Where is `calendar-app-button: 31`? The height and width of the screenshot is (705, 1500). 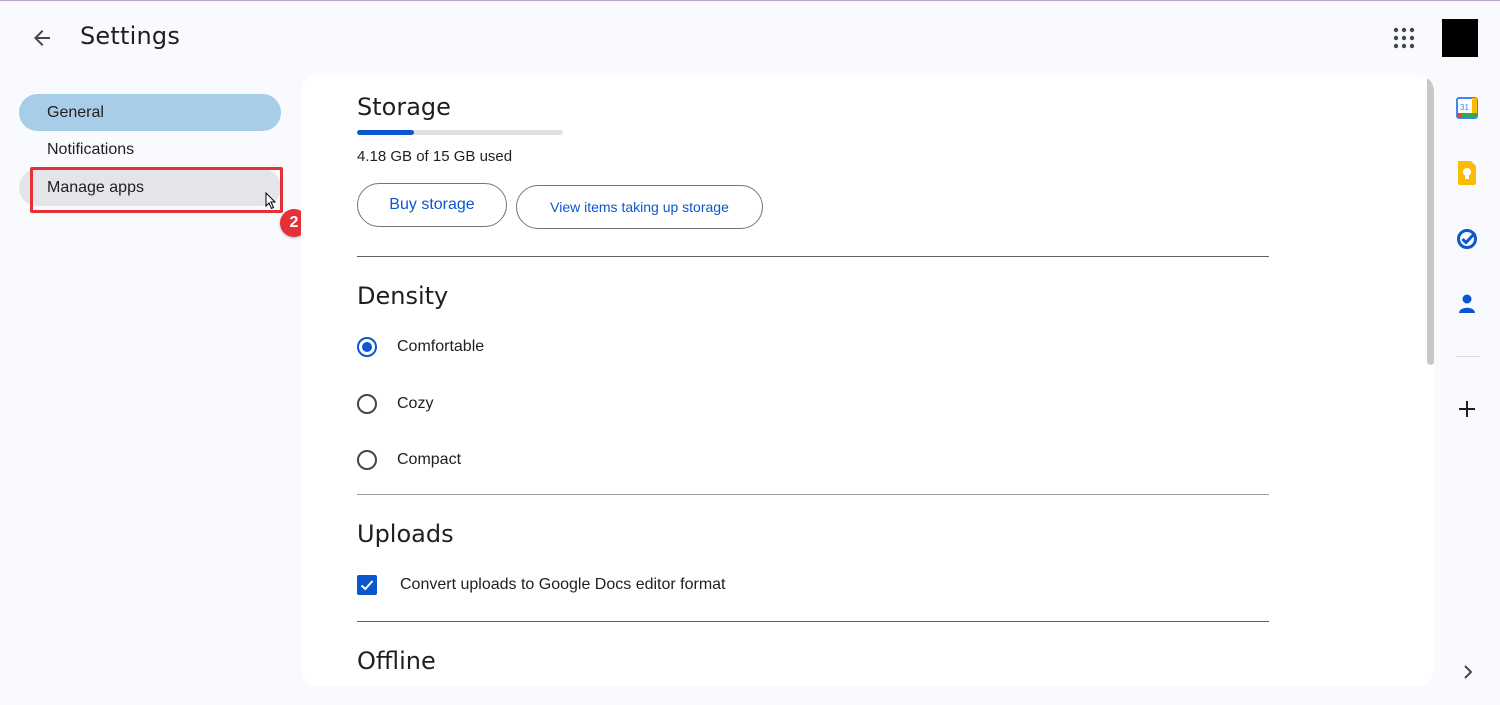 calendar-app-button: 31 is located at coordinates (1467, 108).